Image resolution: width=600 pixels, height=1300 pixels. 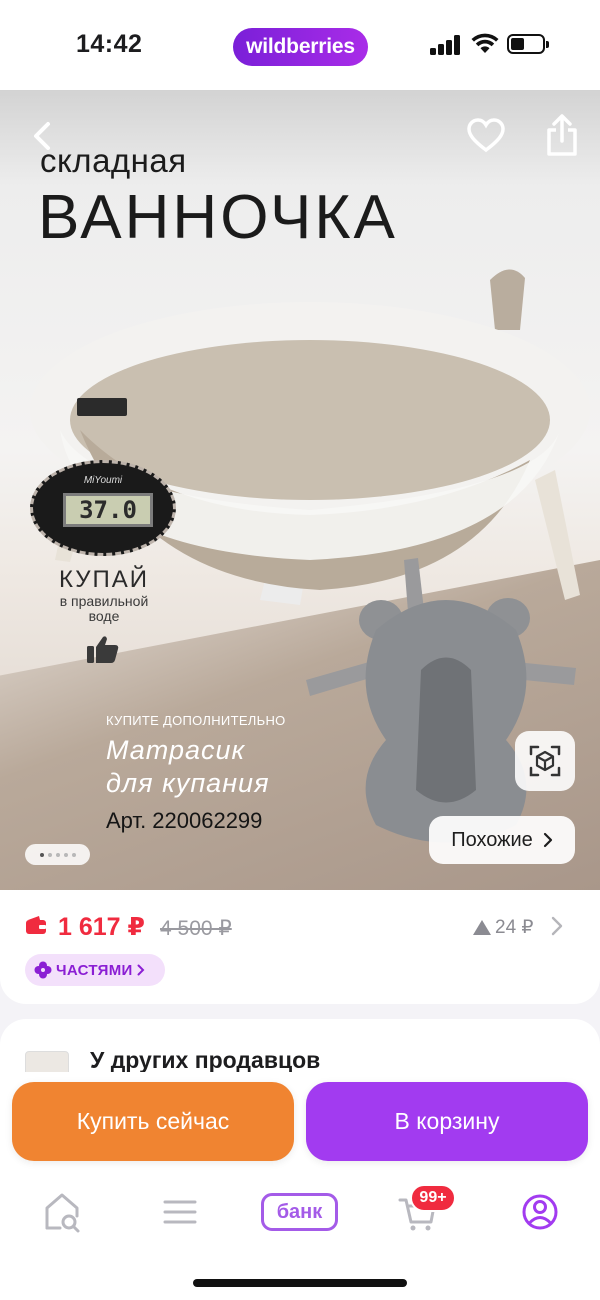 I want to click on thermometer-display: 37.0, so click(x=108, y=510).